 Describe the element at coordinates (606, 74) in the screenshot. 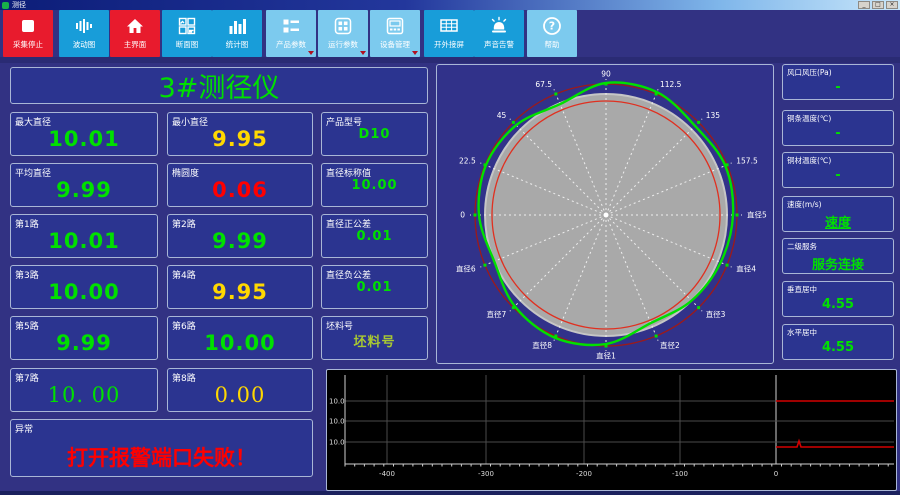

I see `polar-label: 90` at that location.